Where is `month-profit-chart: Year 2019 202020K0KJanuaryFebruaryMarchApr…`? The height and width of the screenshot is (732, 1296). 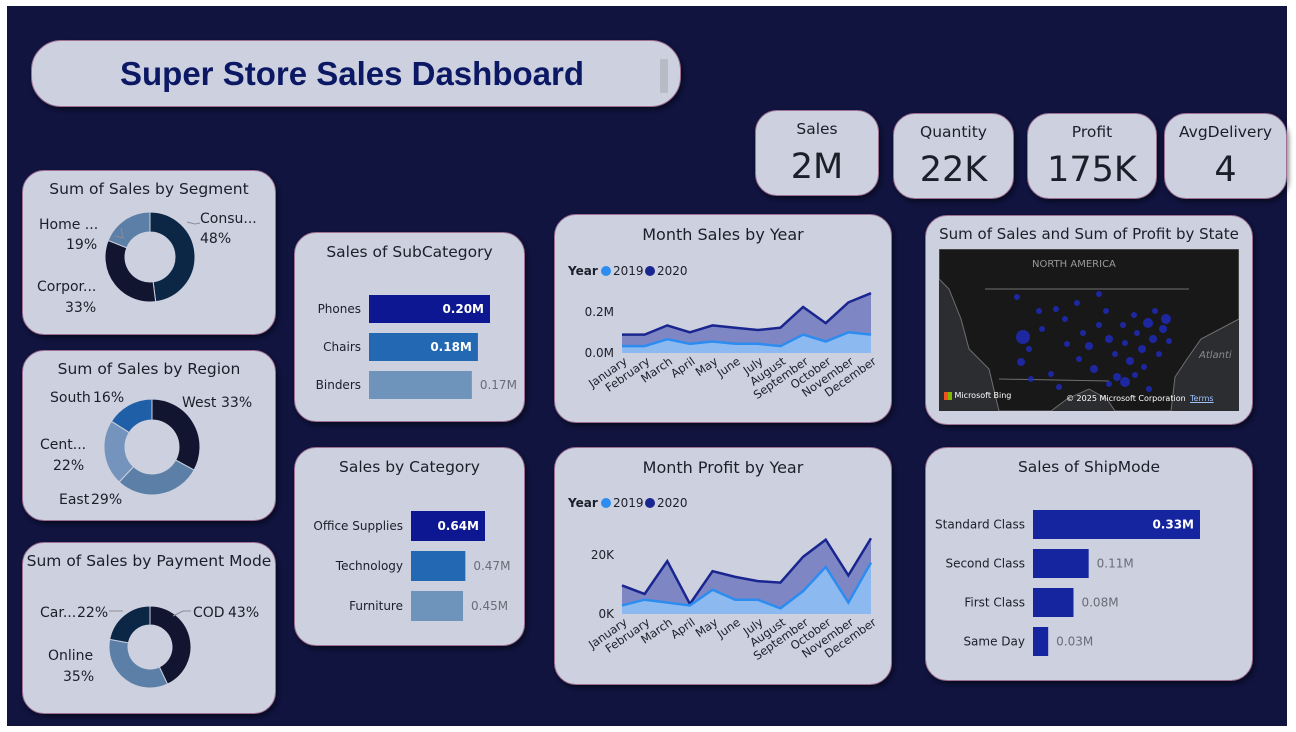
month-profit-chart: Year 2019 202020K0KJanuaryFebruaryMarchApr… is located at coordinates (723, 579).